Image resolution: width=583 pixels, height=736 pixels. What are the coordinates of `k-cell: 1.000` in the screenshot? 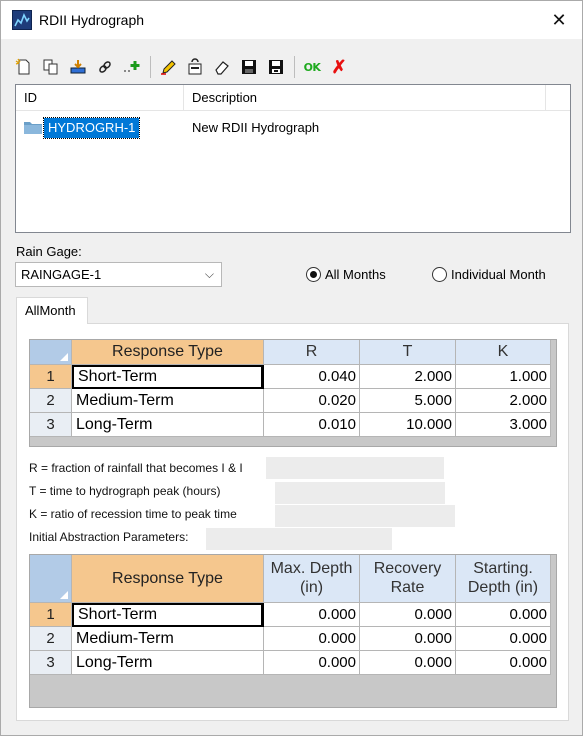 It's located at (503, 377).